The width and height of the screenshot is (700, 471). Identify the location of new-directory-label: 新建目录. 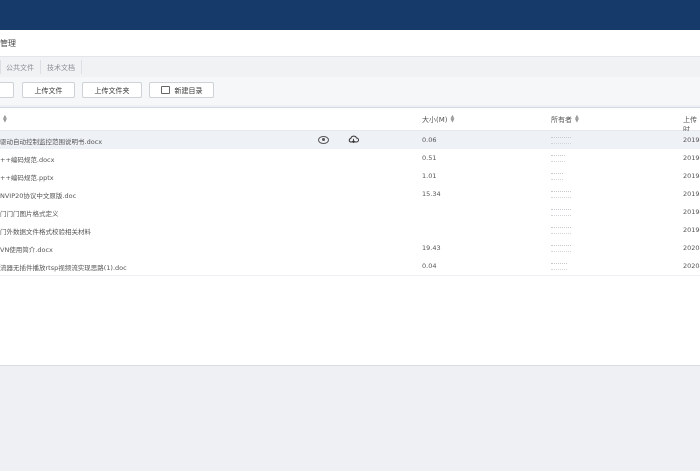
(188, 91).